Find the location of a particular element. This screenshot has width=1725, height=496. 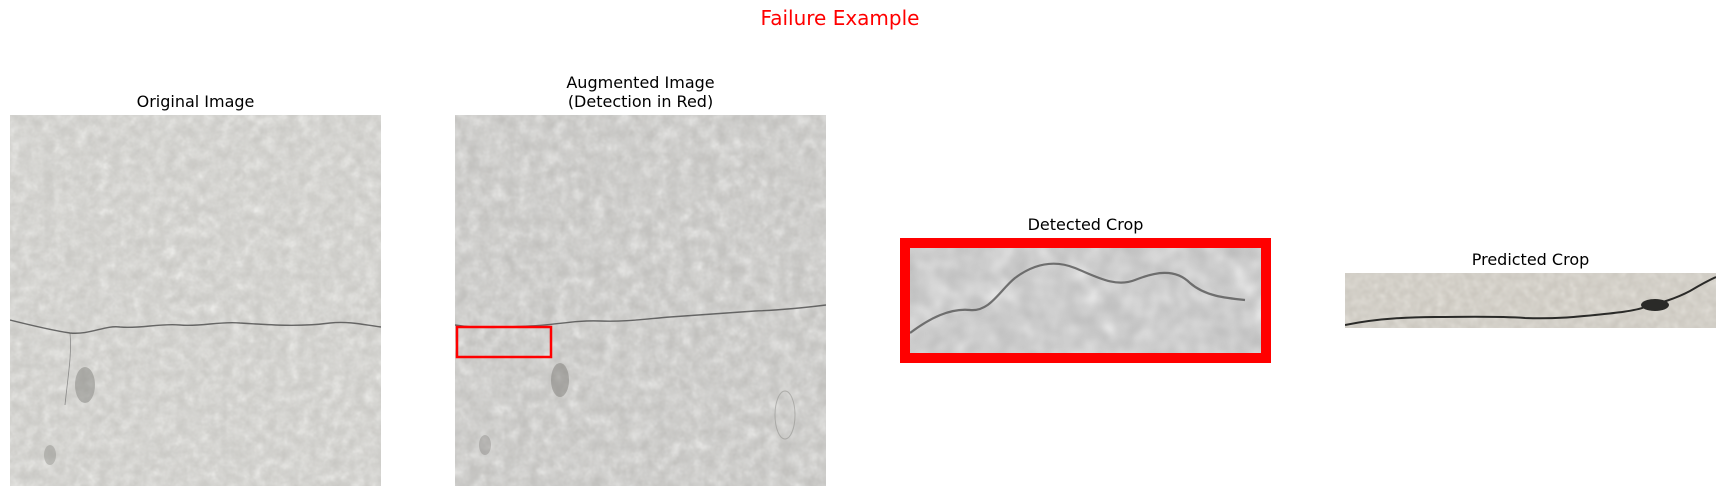

detected-crop-image is located at coordinates (1085, 300).